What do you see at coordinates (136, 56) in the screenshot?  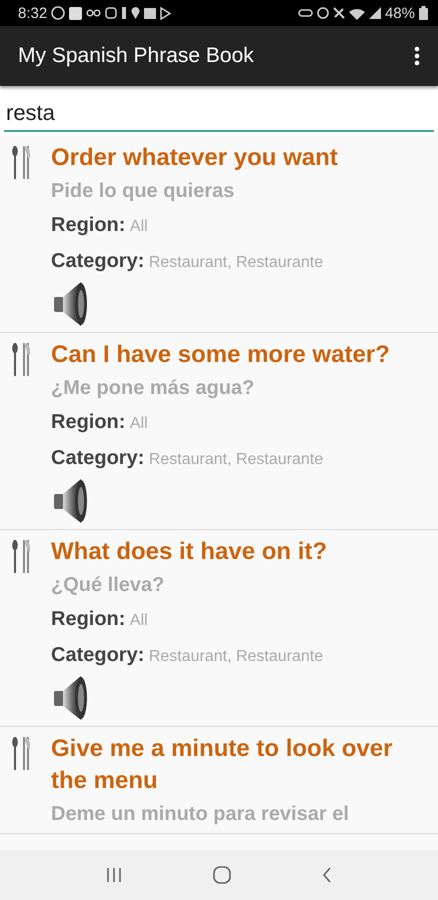 I see `app-title: My Spanish Phrase Book` at bounding box center [136, 56].